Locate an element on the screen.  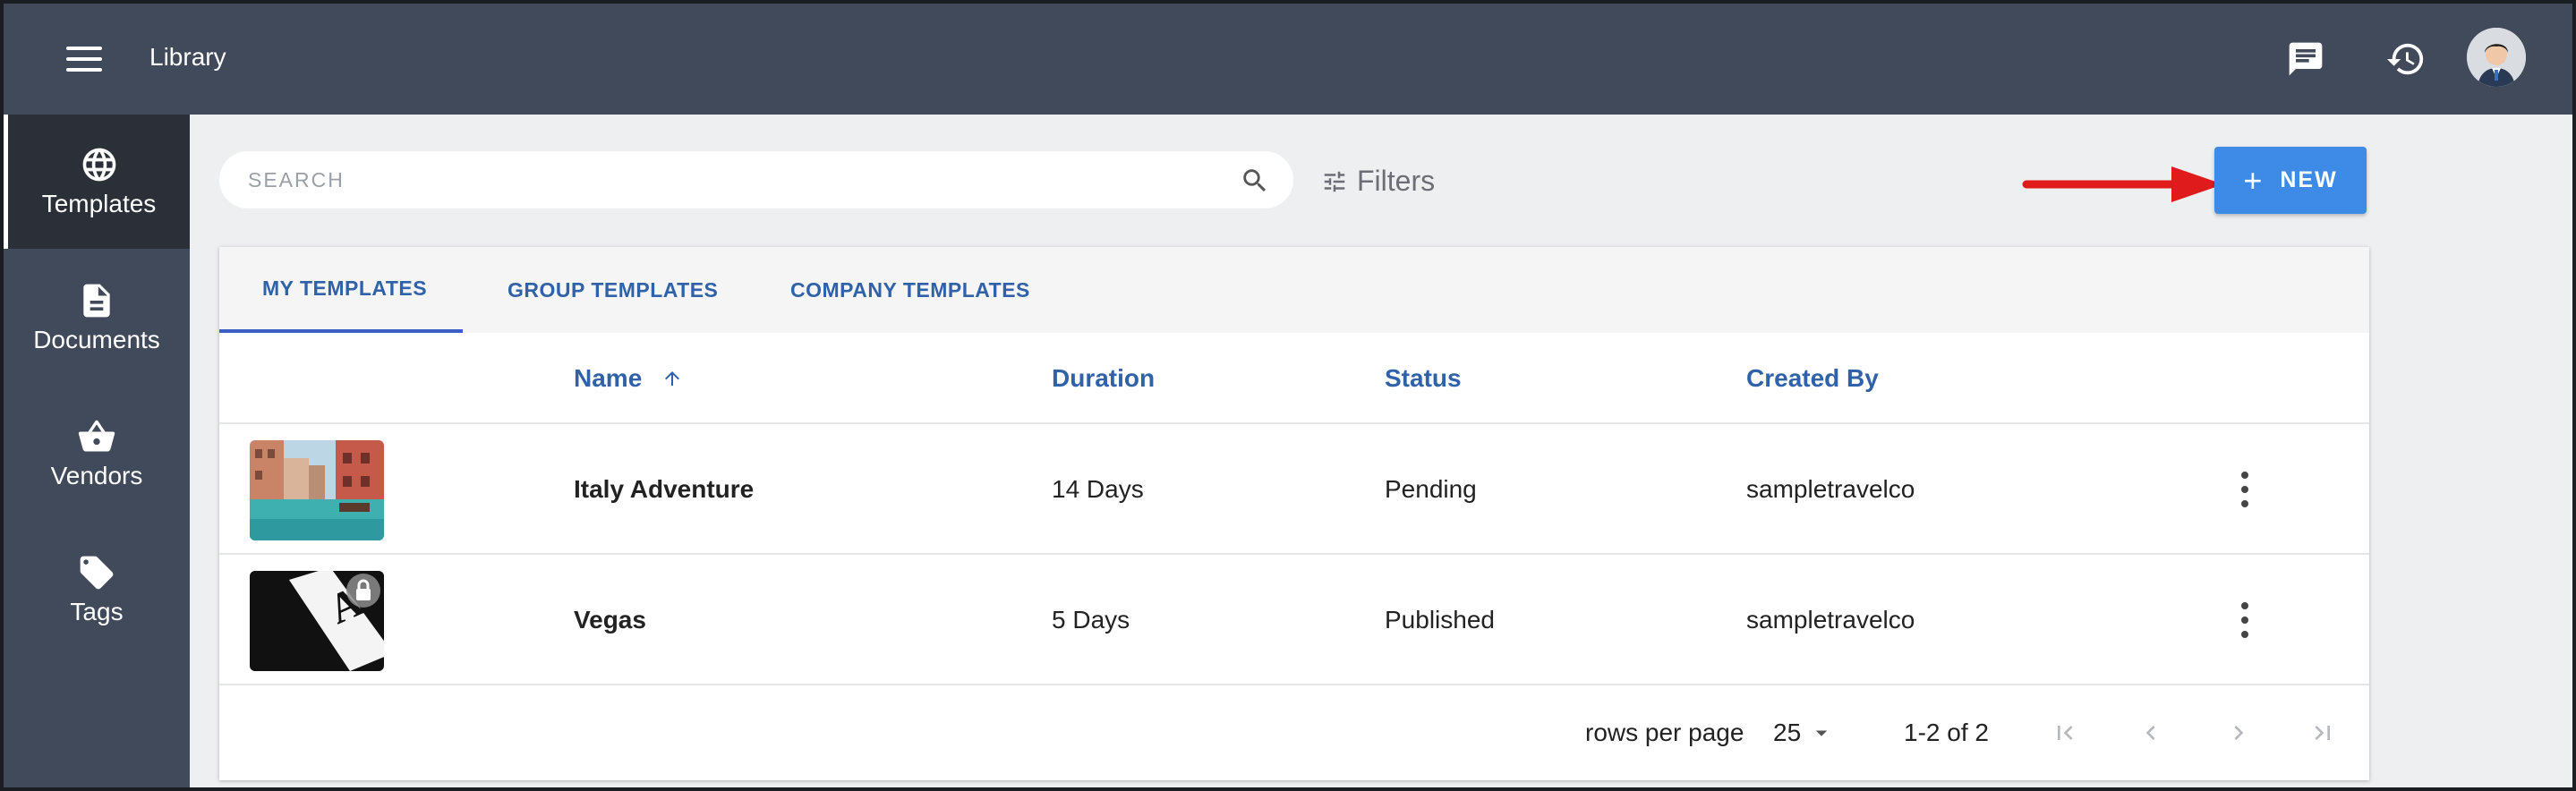
globe-icon is located at coordinates (98, 165).